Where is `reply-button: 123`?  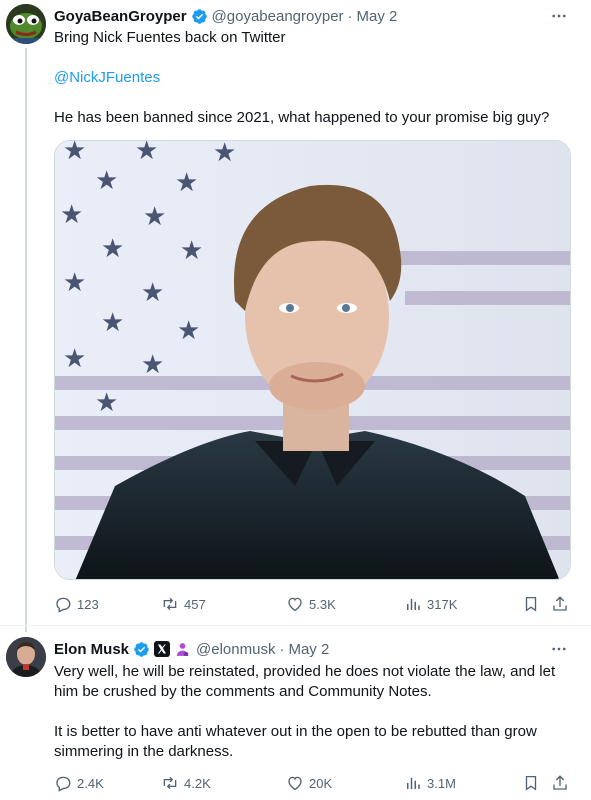
reply-button: 123 is located at coordinates (76, 604).